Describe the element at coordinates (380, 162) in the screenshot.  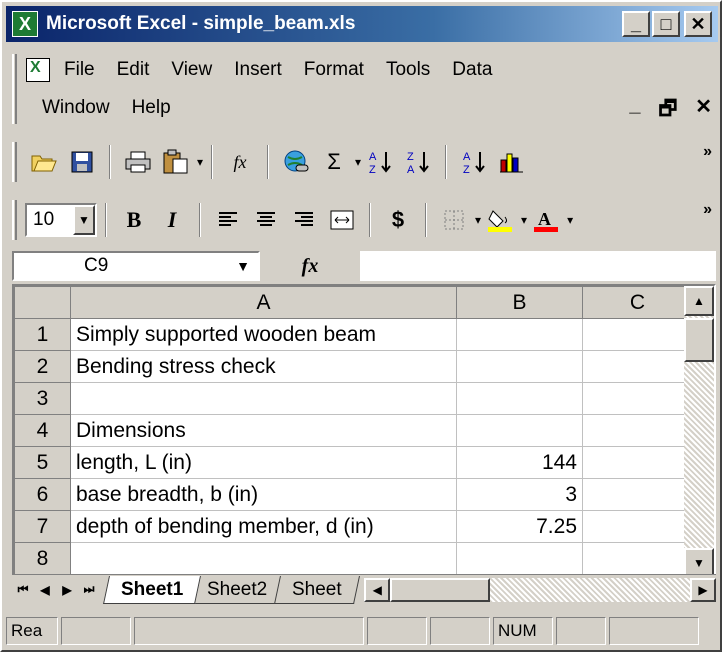
I see `sort-ascending-icon: AZ` at that location.